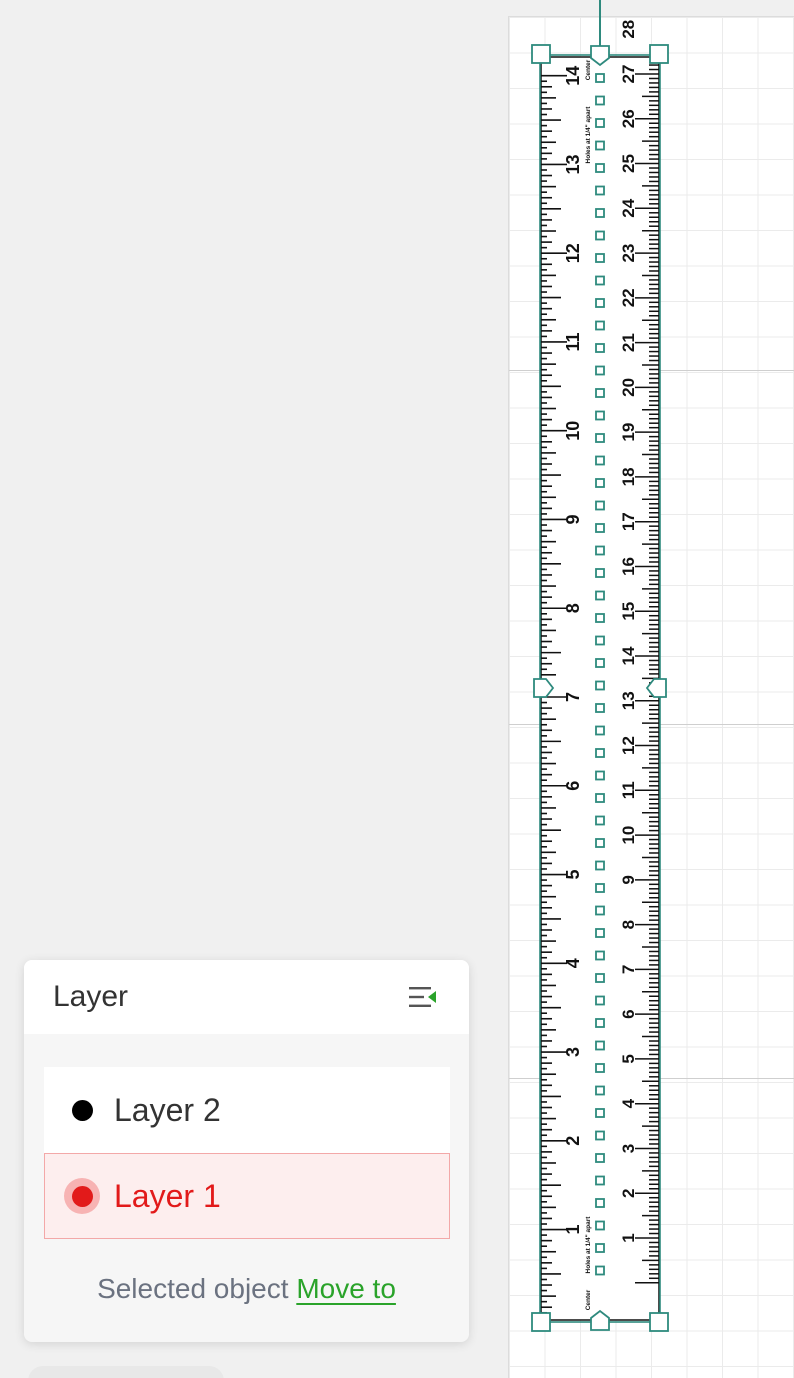 Image resolution: width=794 pixels, height=1378 pixels. What do you see at coordinates (628, 342) in the screenshot?
I see `cm-label: 21` at bounding box center [628, 342].